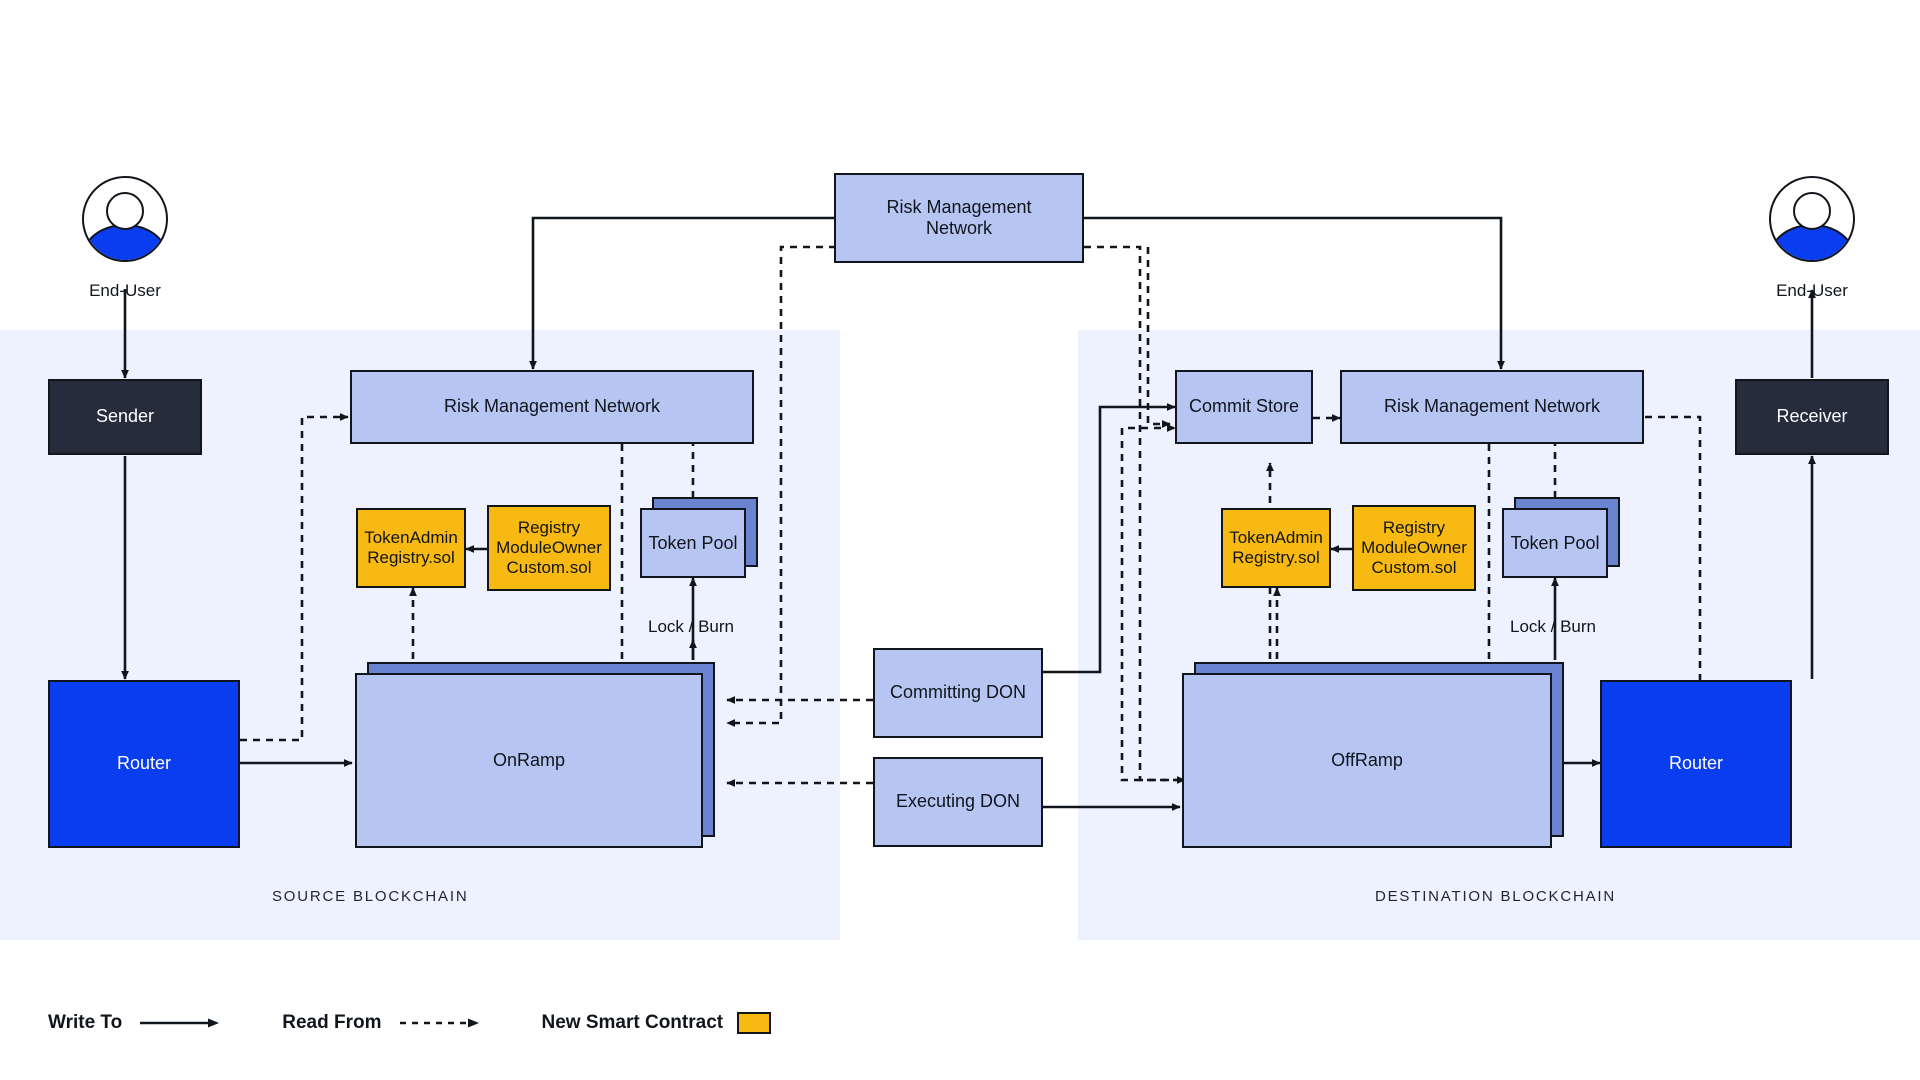 The height and width of the screenshot is (1080, 1920). I want to click on token-pool-destination-front-card: Token Pool, so click(1555, 543).